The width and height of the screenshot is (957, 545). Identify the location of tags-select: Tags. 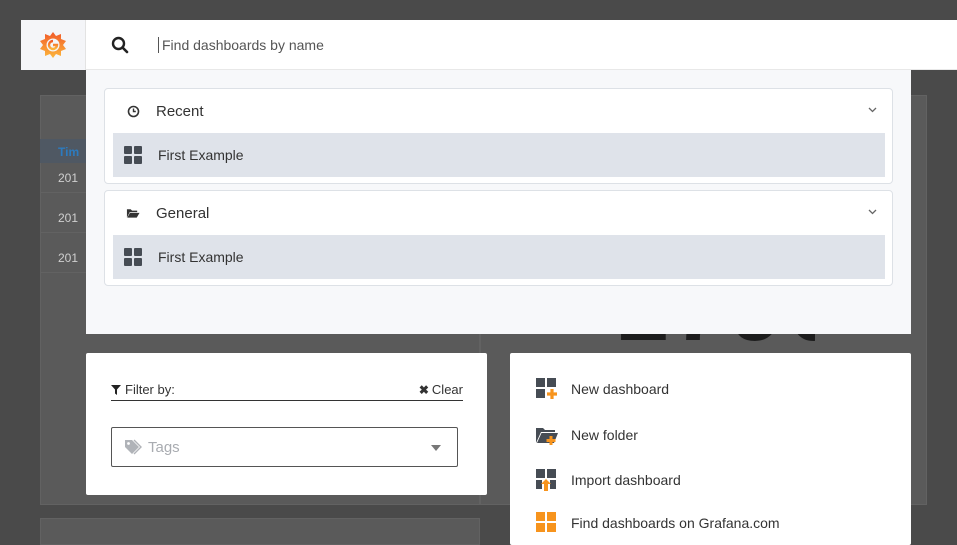
(284, 447).